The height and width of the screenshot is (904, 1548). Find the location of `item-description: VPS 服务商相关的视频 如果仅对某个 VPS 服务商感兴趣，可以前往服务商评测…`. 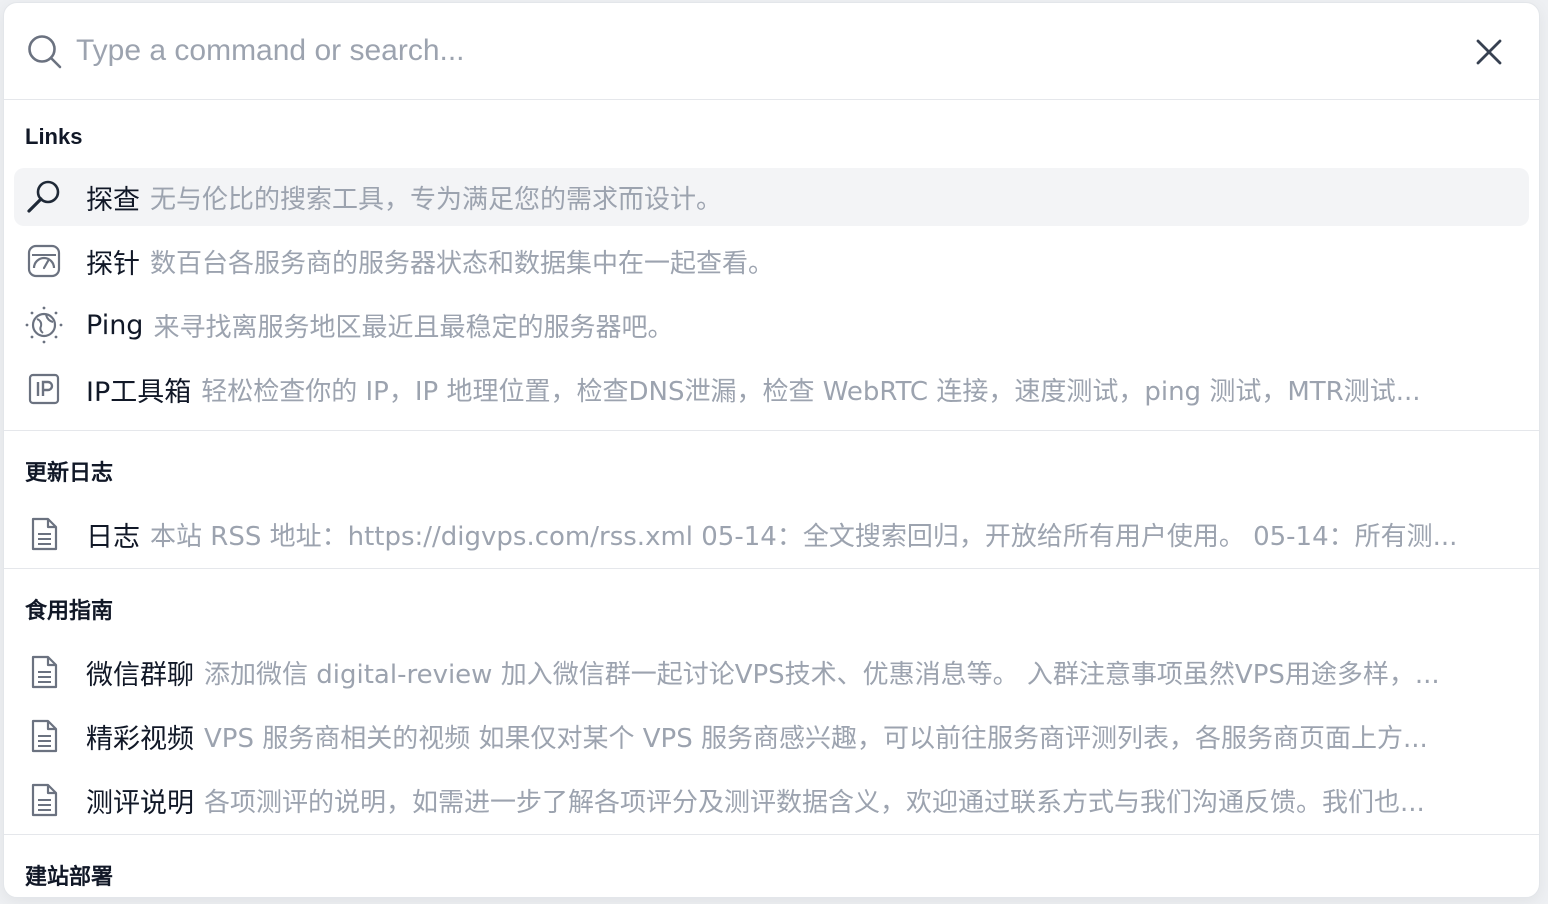

item-description: VPS 服务商相关的视频 如果仅对某个 VPS 服务商感兴趣，可以前往服务商评测… is located at coordinates (816, 738).